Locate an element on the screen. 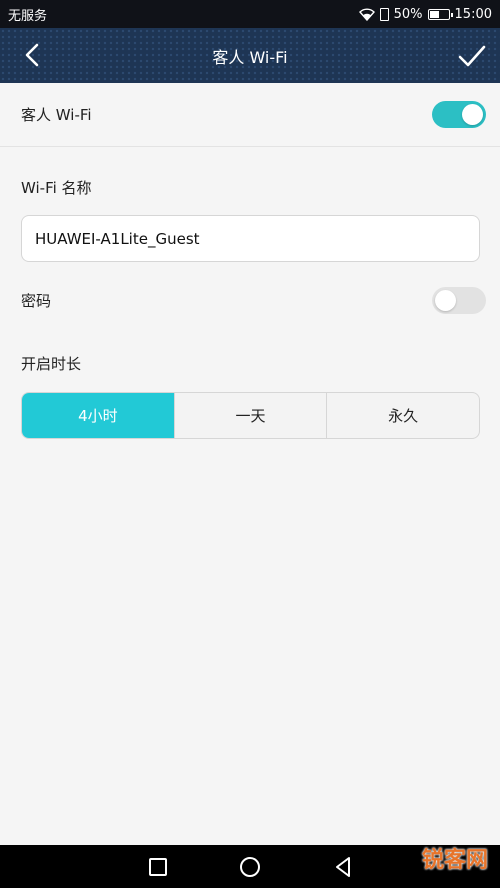 This screenshot has width=500, height=888. password-toggle is located at coordinates (459, 300).